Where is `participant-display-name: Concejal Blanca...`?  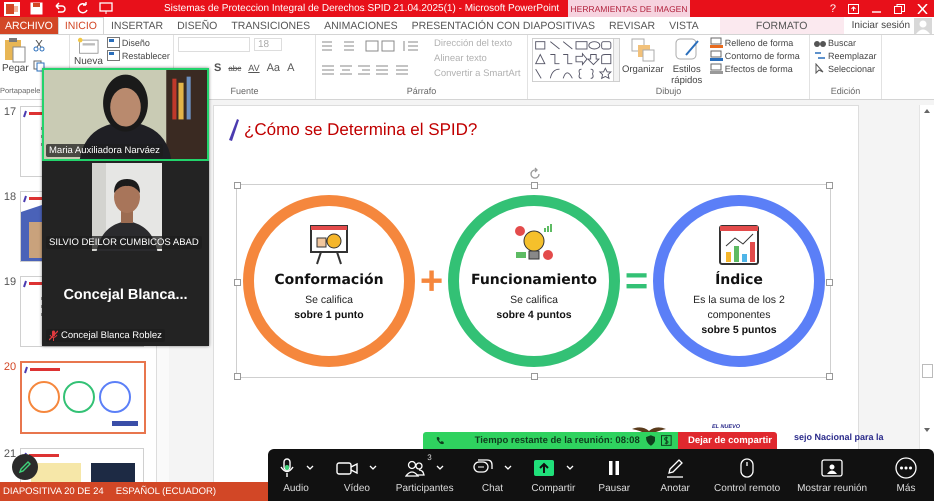
participant-display-name: Concejal Blanca... is located at coordinates (125, 295).